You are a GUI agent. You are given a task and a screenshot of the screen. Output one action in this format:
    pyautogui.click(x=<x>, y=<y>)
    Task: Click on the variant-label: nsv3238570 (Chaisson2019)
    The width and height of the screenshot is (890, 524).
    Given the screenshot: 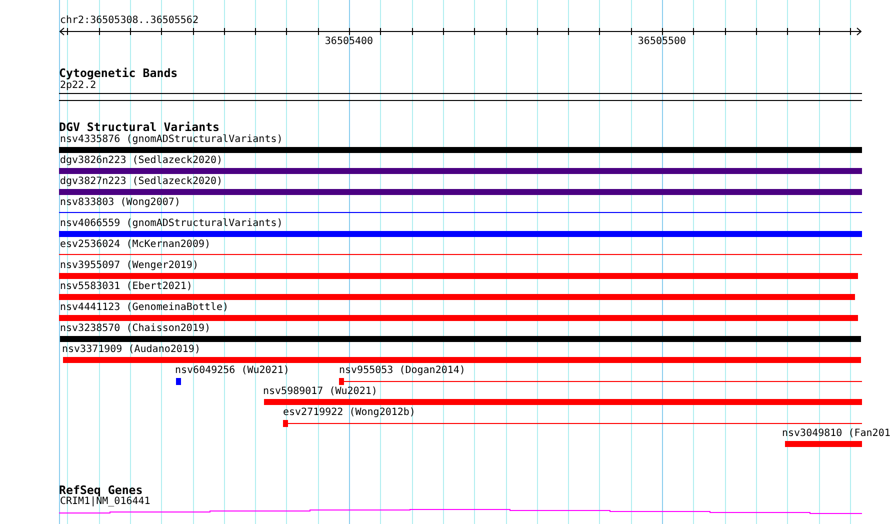 What is the action you would take?
    pyautogui.click(x=135, y=329)
    